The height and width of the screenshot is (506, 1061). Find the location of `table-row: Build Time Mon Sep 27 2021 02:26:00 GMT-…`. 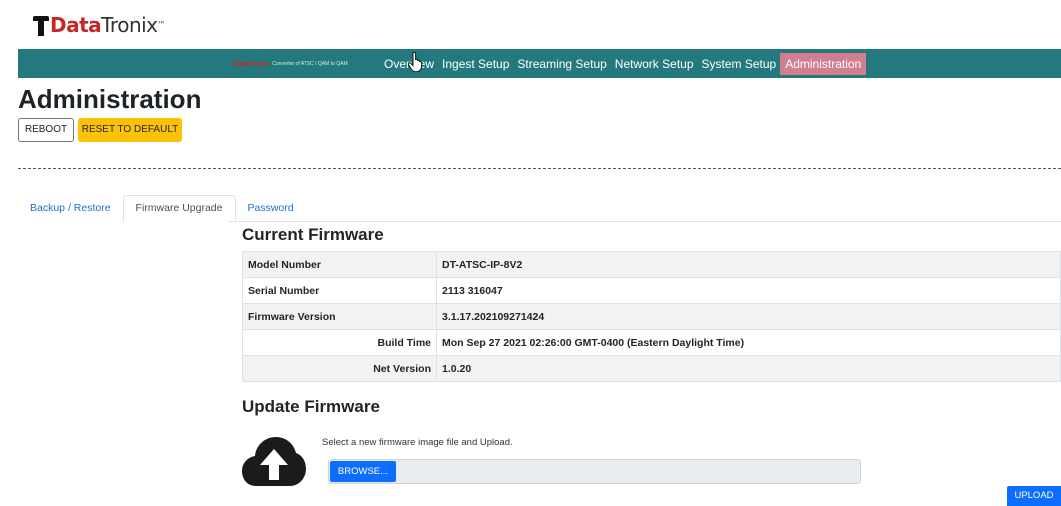

table-row: Build Time Mon Sep 27 2021 02:26:00 GMT-… is located at coordinates (651, 342).